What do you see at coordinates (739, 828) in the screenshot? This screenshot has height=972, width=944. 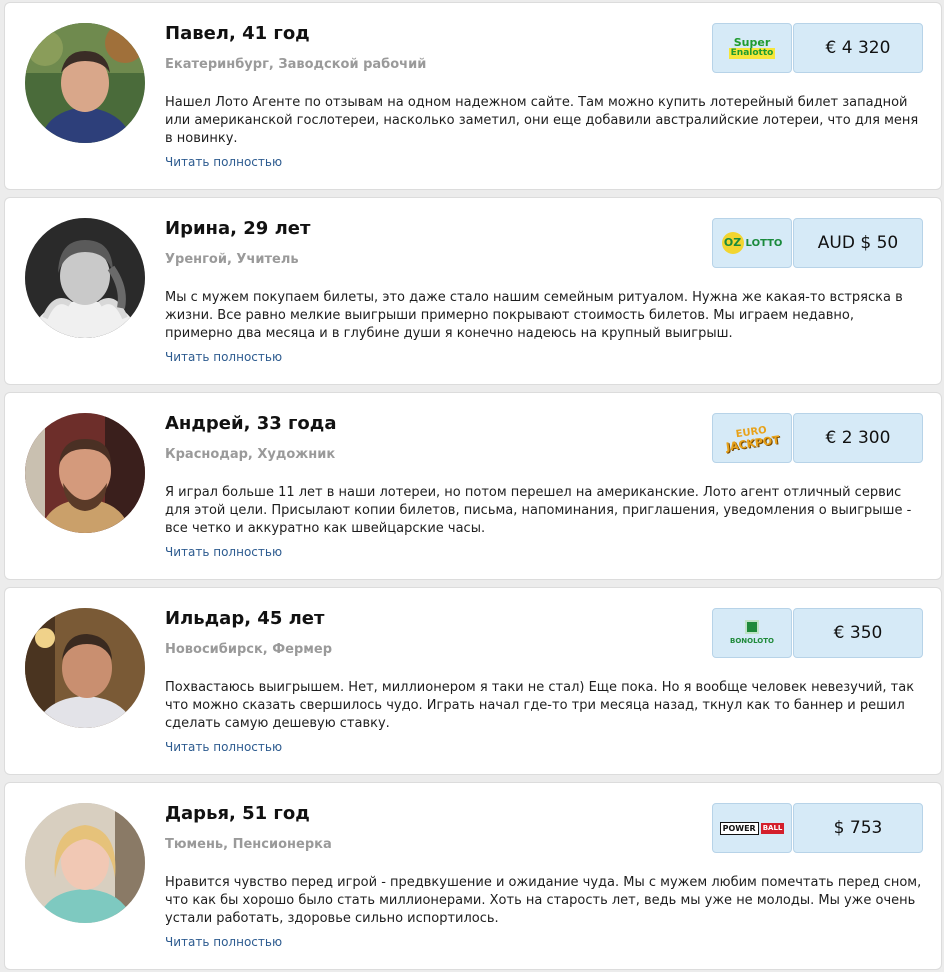 I see `logo-line1: POWER` at bounding box center [739, 828].